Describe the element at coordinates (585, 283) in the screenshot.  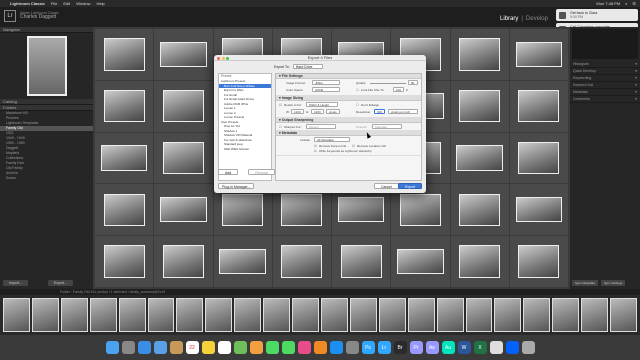
I see `sync-metadata-button: Sync Metadata` at that location.